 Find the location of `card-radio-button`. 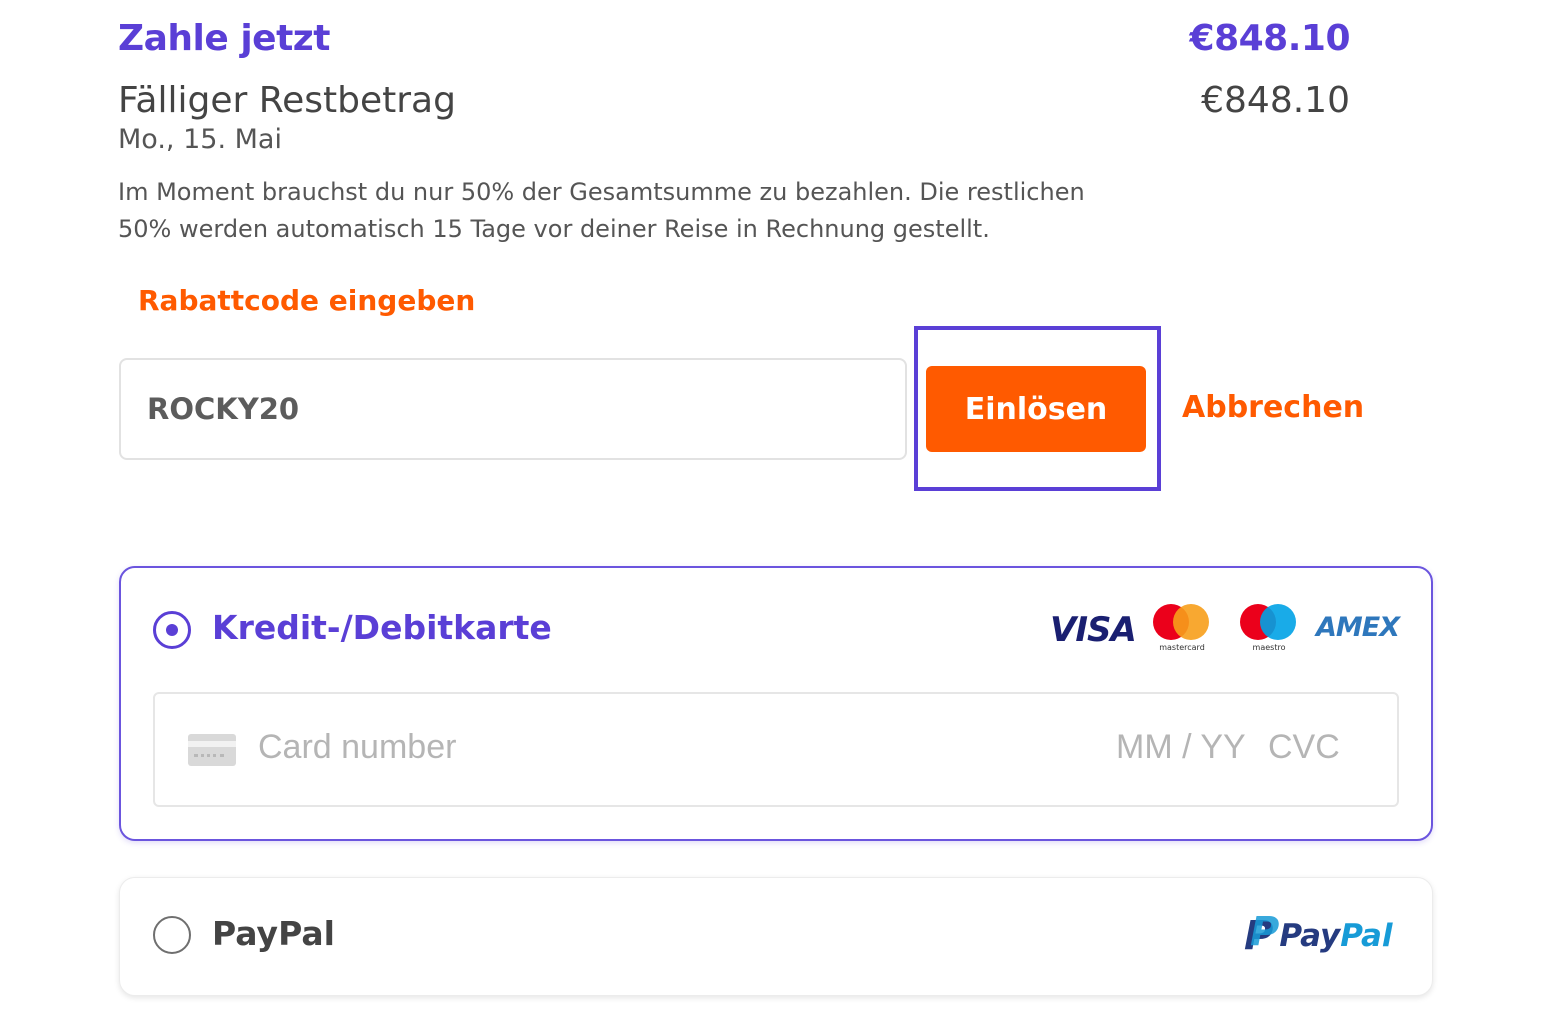

card-radio-button is located at coordinates (172, 630).